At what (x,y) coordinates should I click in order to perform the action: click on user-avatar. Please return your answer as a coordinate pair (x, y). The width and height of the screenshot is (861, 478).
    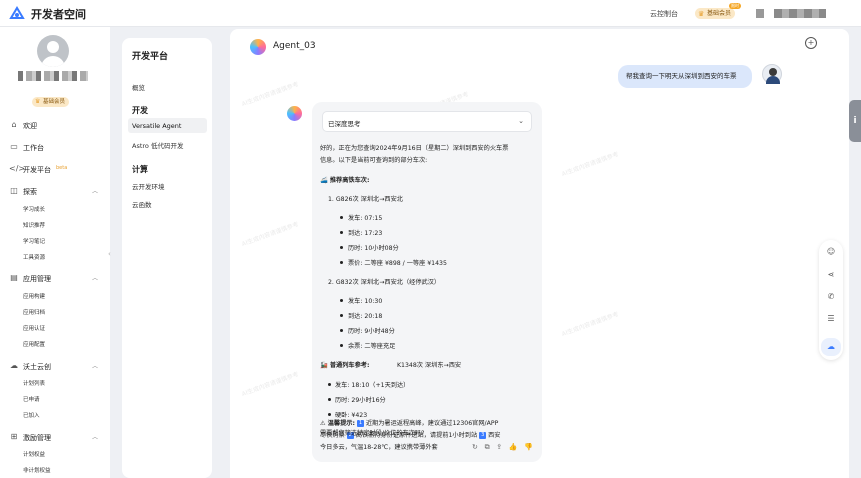
    Looking at the image, I should click on (772, 74).